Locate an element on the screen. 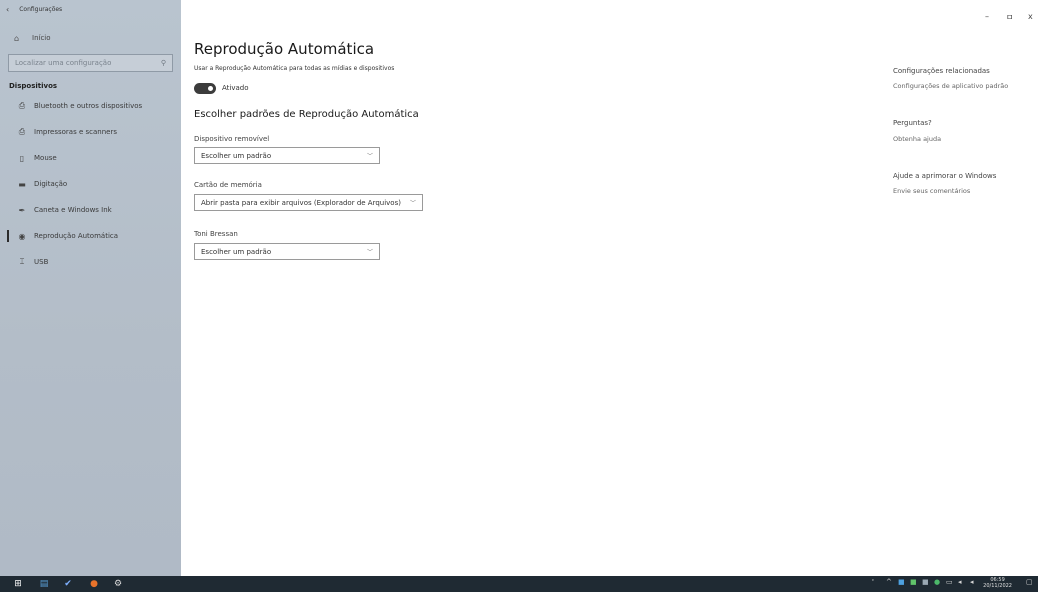  pen-icon: ✒ is located at coordinates (22, 210).